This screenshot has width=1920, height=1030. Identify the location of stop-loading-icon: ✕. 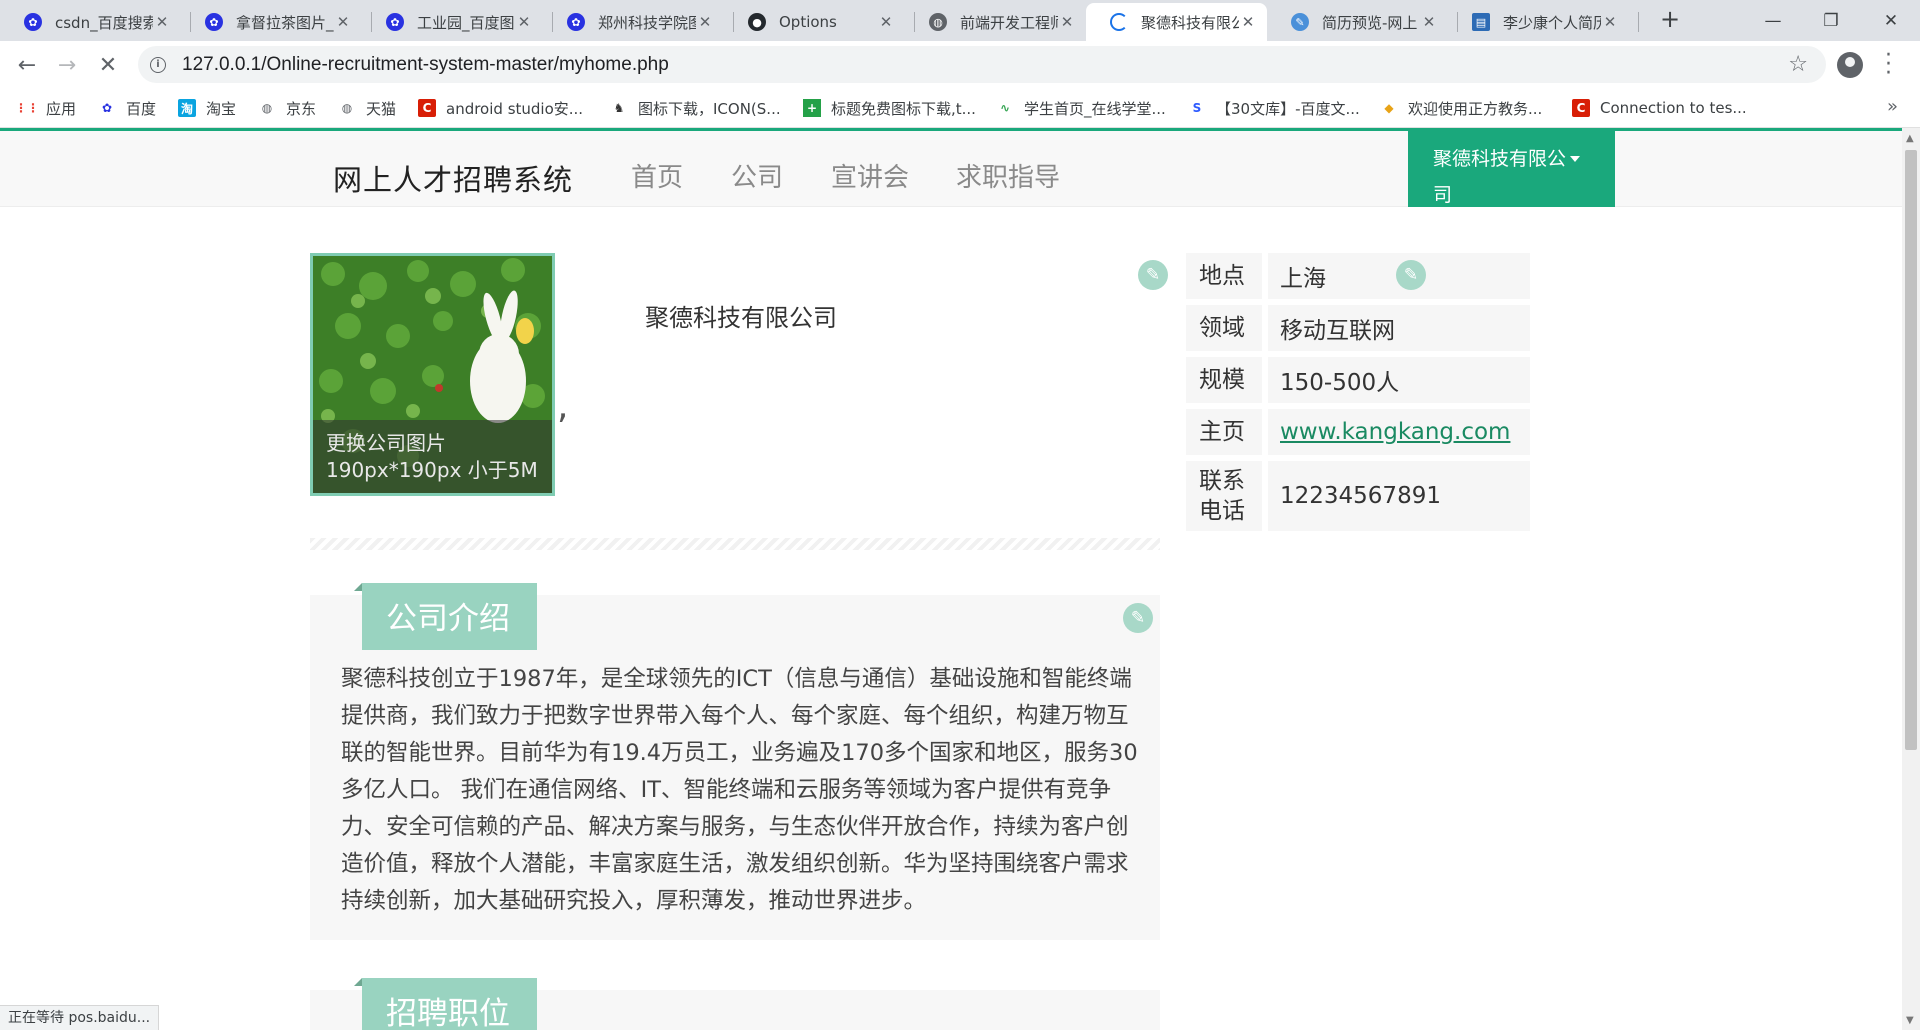
(108, 65).